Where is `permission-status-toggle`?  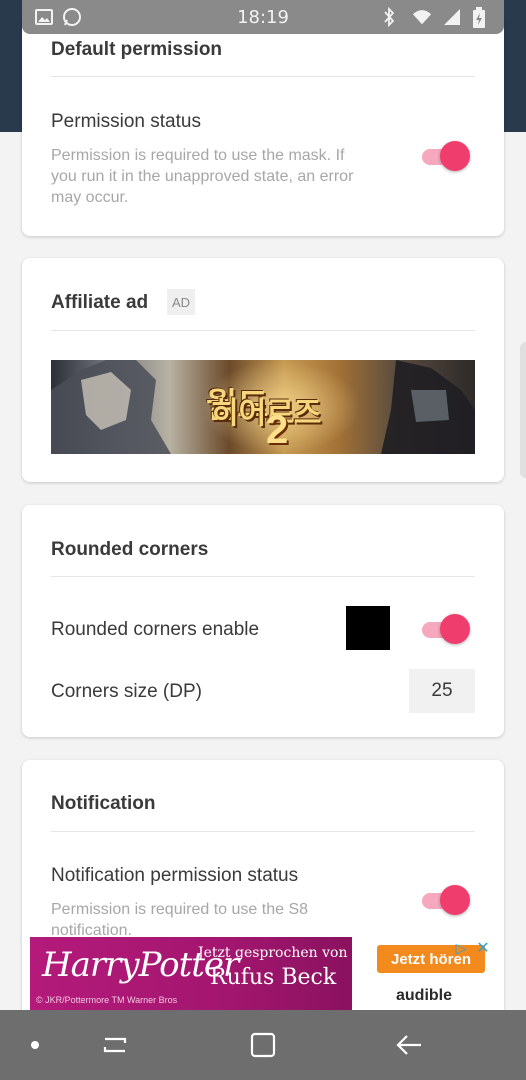
permission-status-toggle is located at coordinates (446, 156).